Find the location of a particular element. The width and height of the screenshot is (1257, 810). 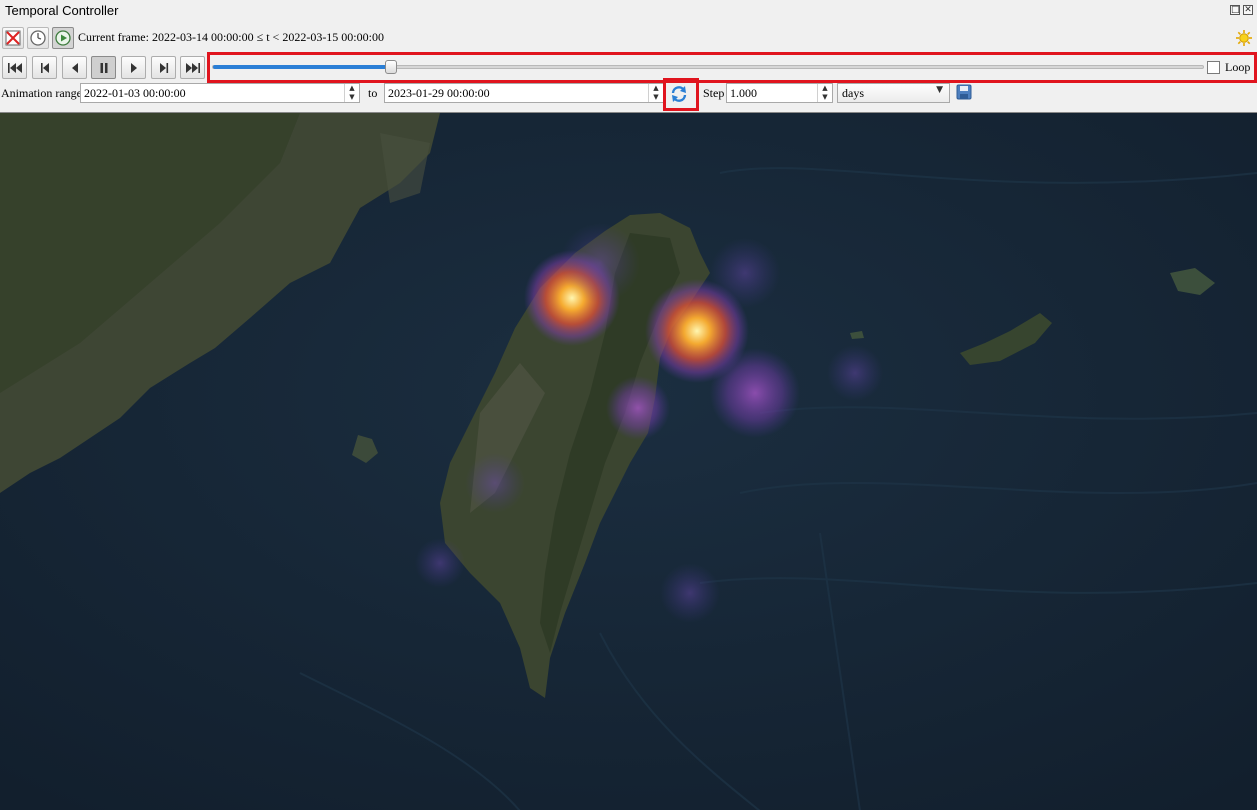

step-unit-value: days is located at coordinates (853, 93).